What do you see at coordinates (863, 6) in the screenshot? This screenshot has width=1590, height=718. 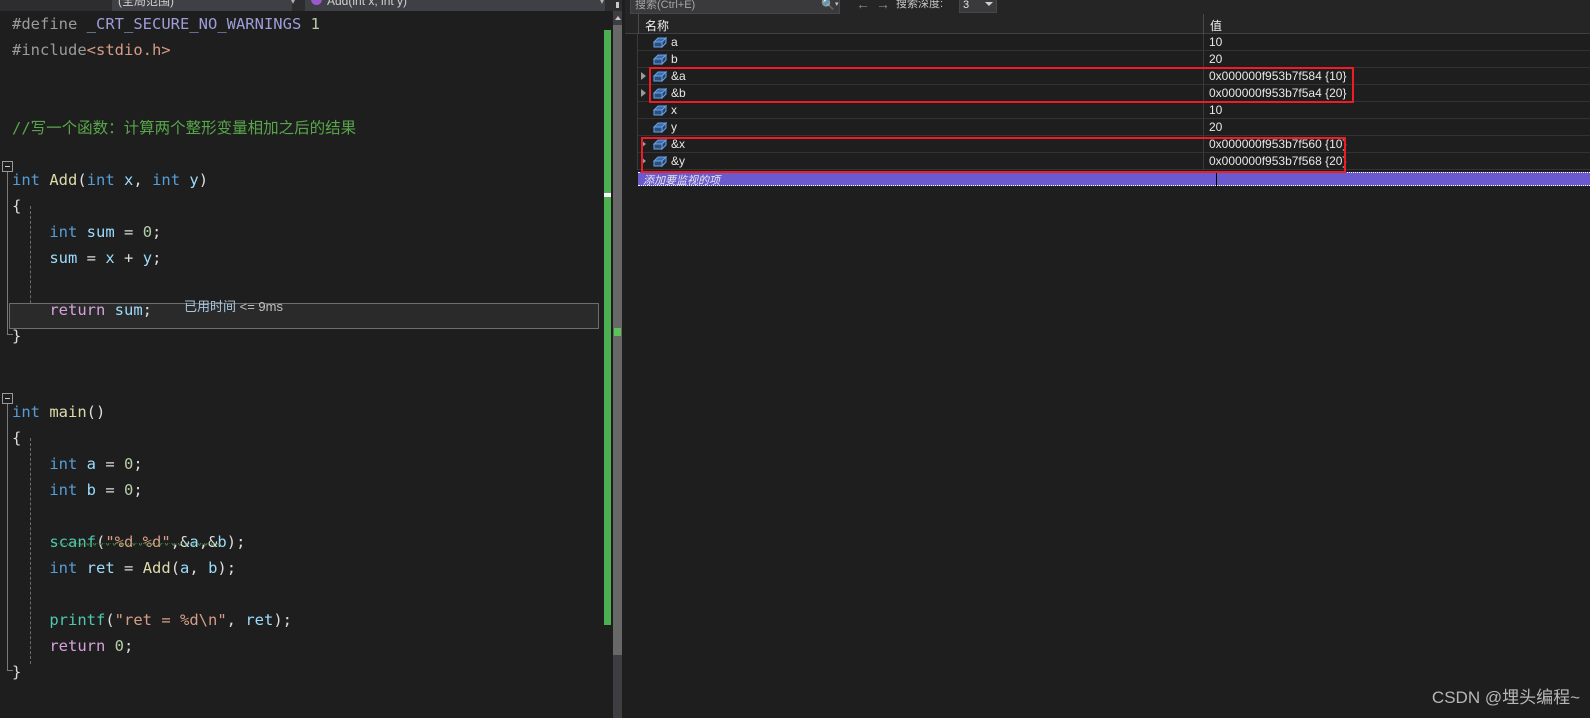 I see `search-previous-arrow-icon: ←` at bounding box center [863, 6].